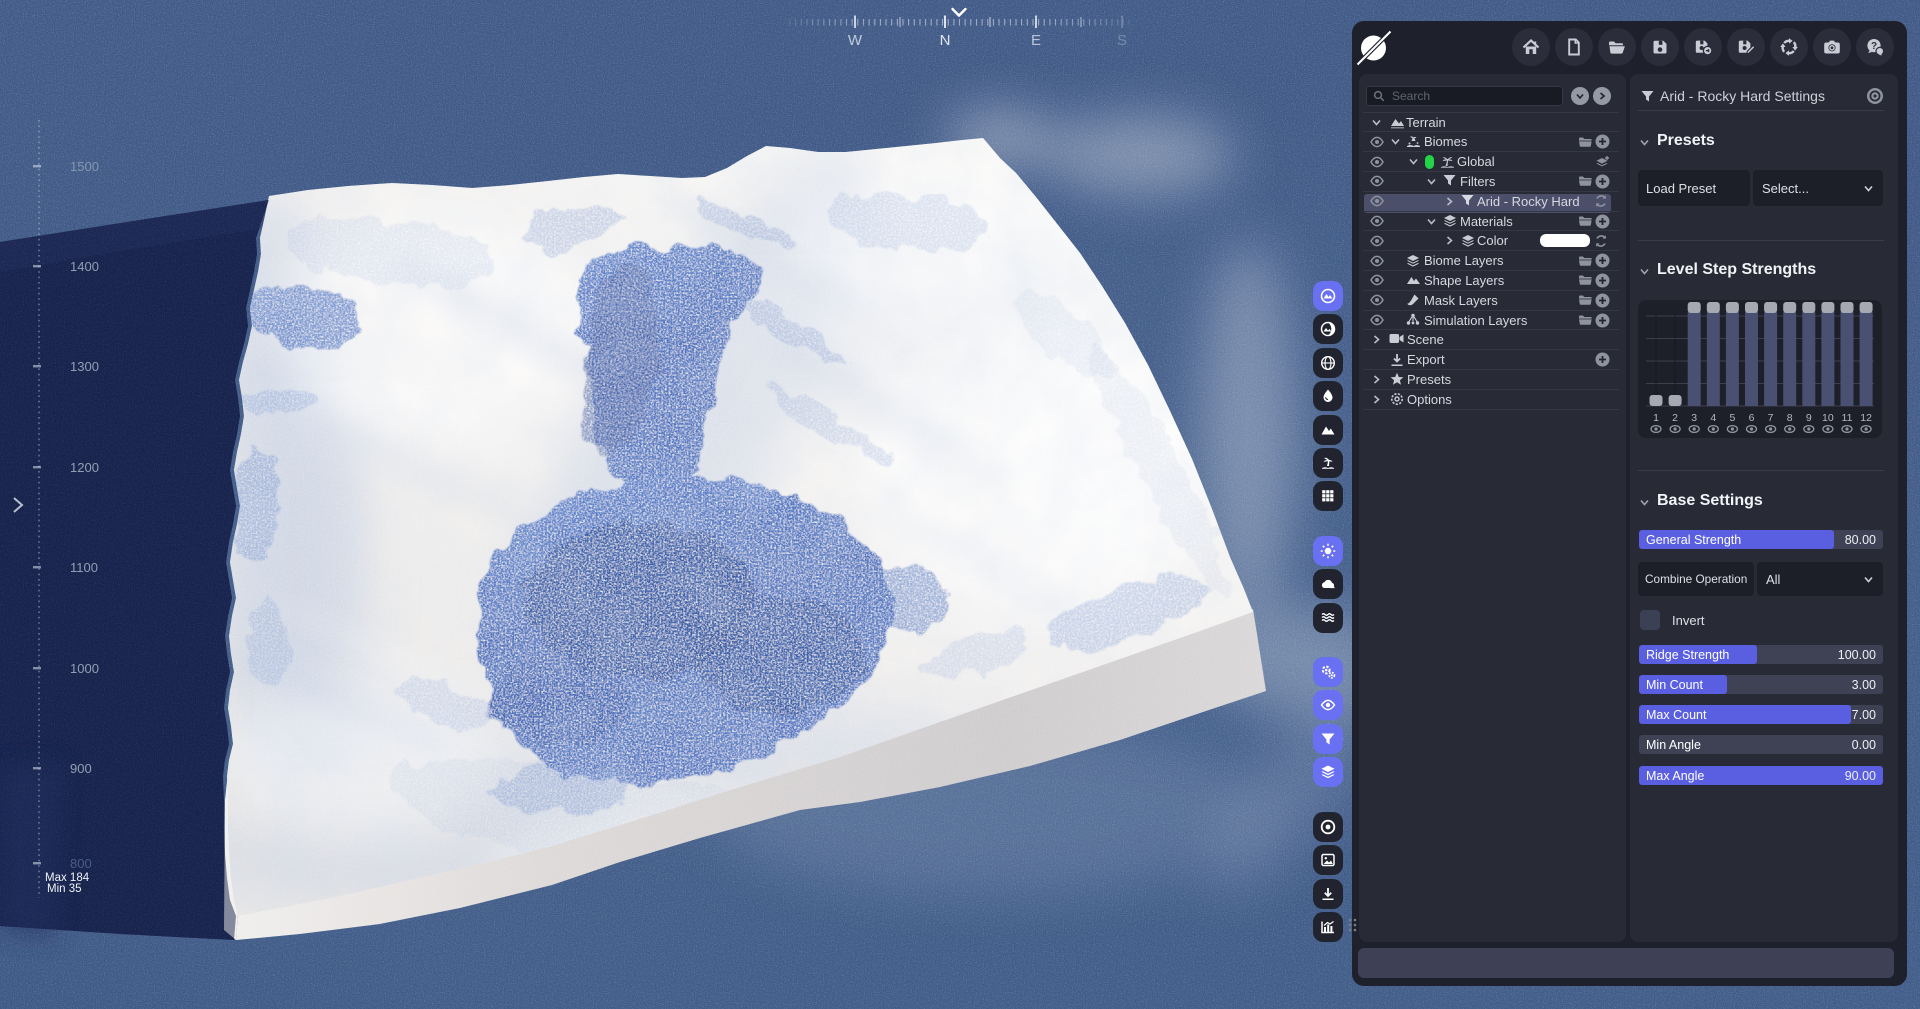 This screenshot has width=1920, height=1009. Describe the element at coordinates (1847, 418) in the screenshot. I see `svg-text: 11` at that location.